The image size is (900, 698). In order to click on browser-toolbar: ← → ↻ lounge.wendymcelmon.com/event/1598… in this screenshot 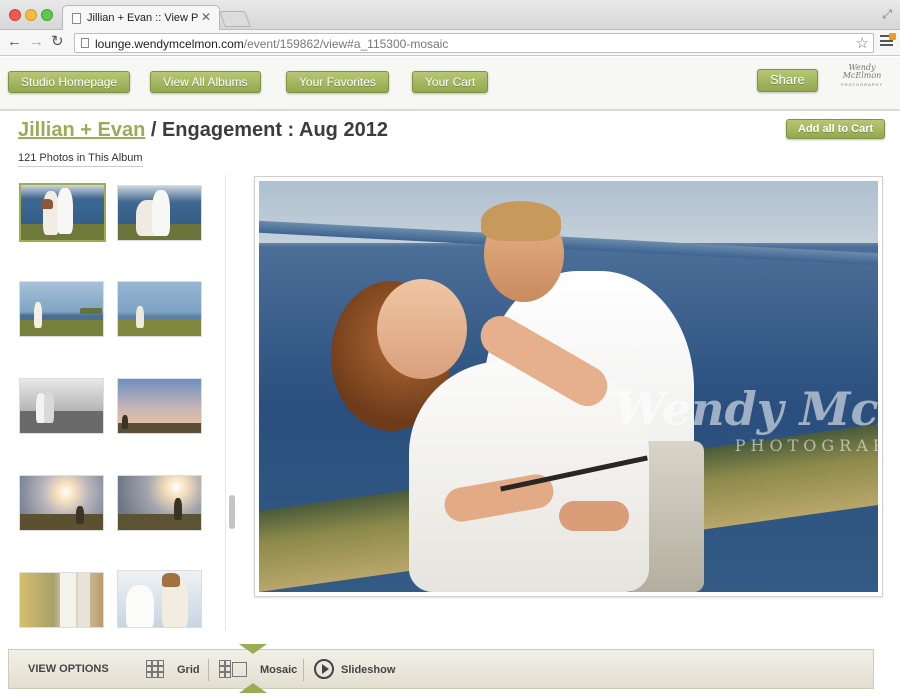, I will do `click(450, 43)`.